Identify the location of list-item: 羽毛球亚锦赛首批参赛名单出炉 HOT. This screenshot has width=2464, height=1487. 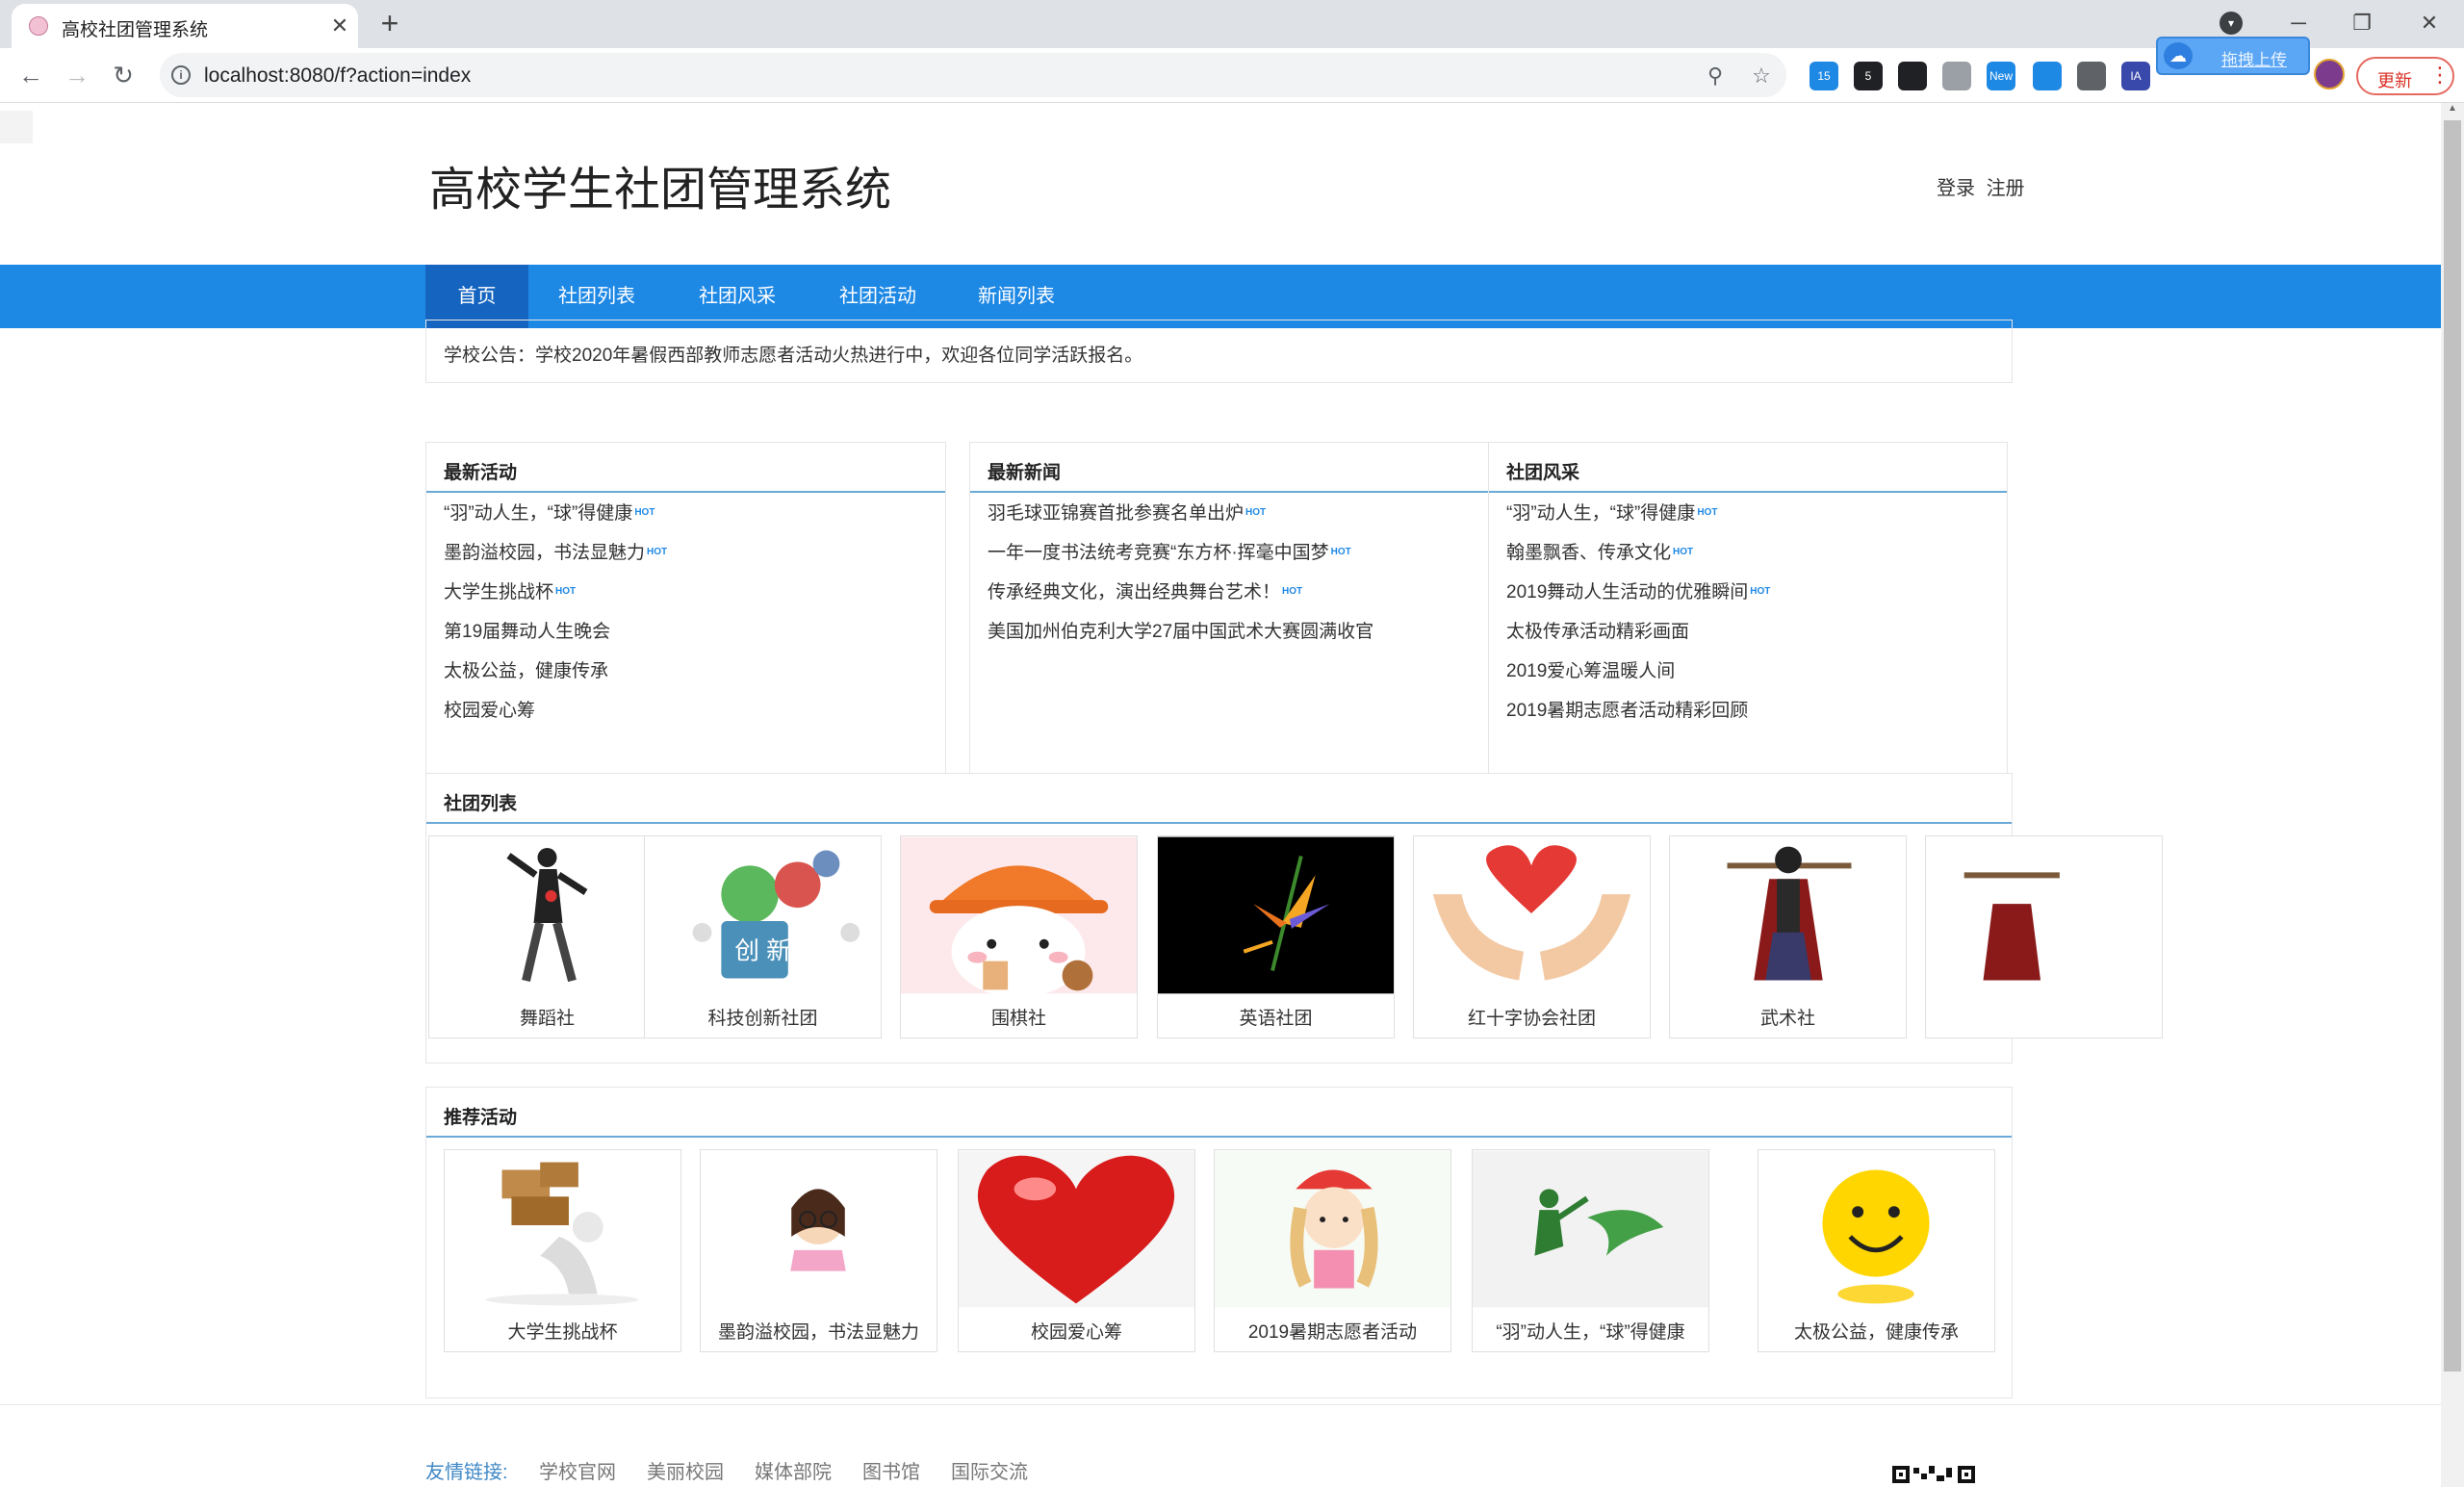
(1238, 518).